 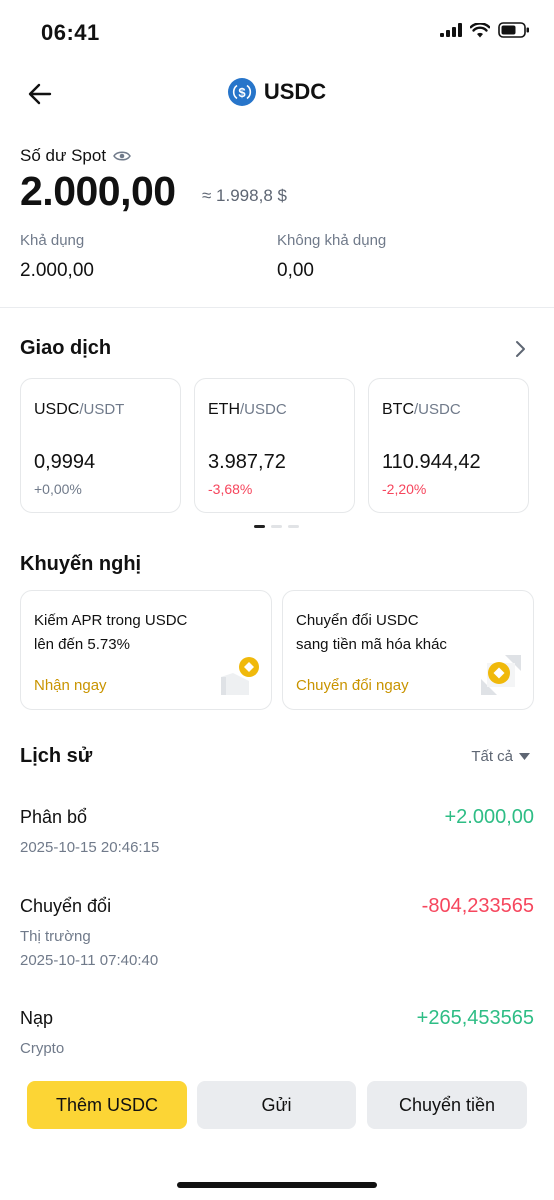 I want to click on pair-name: USDC/USDT, so click(x=79, y=410).